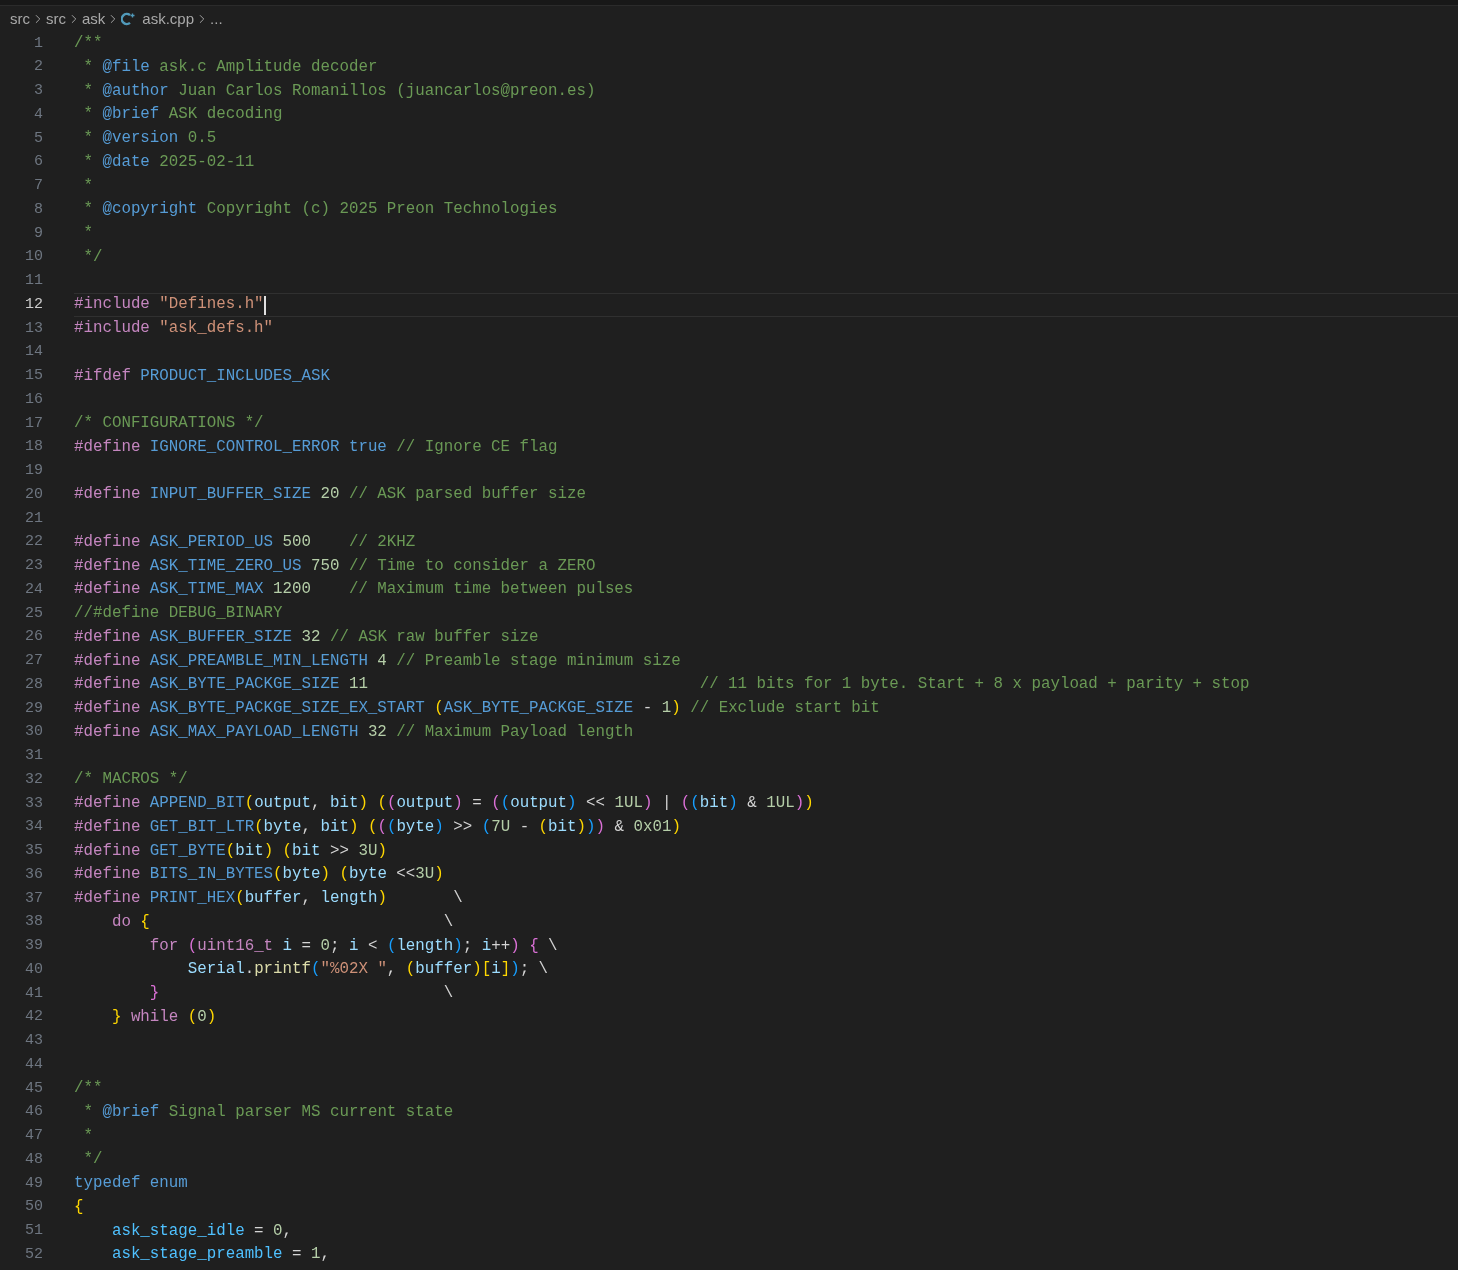  I want to click on line-number: 13, so click(33, 328).